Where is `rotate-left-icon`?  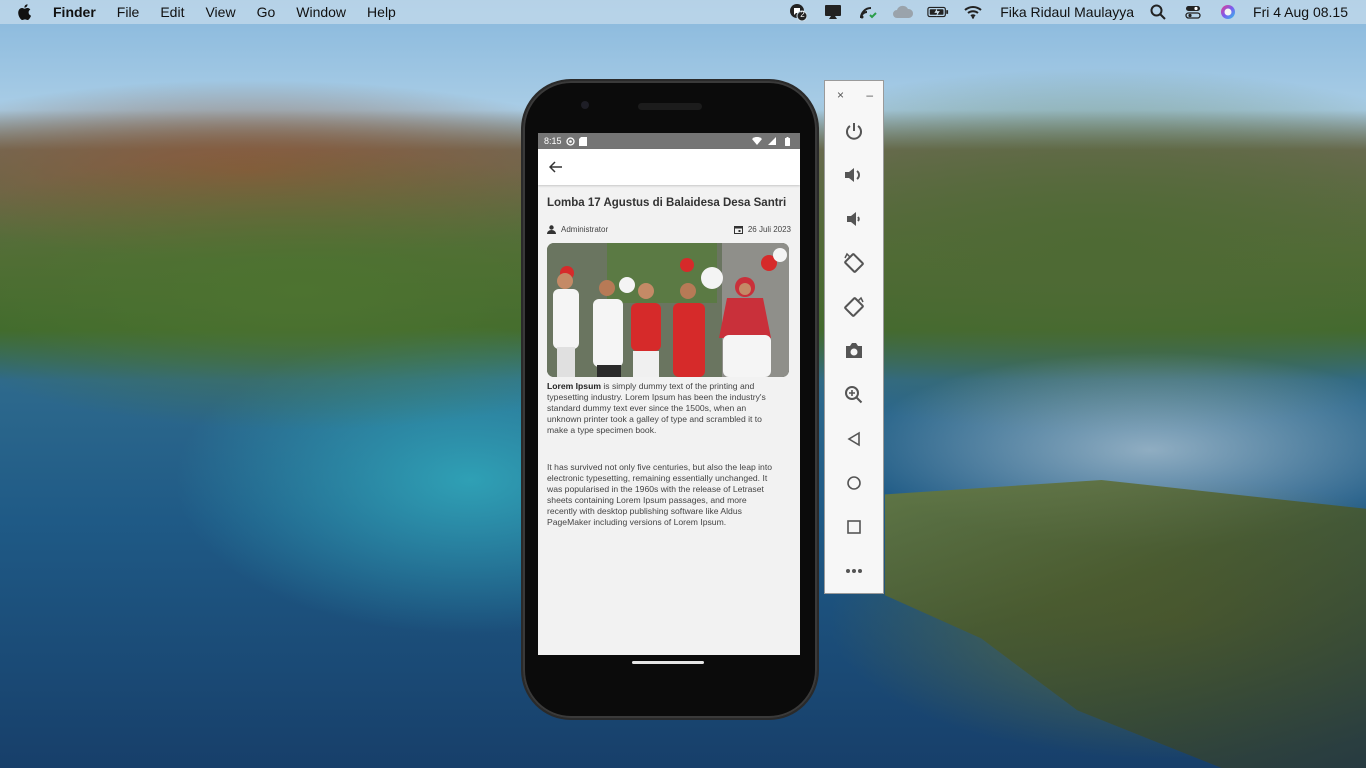 rotate-left-icon is located at coordinates (854, 262).